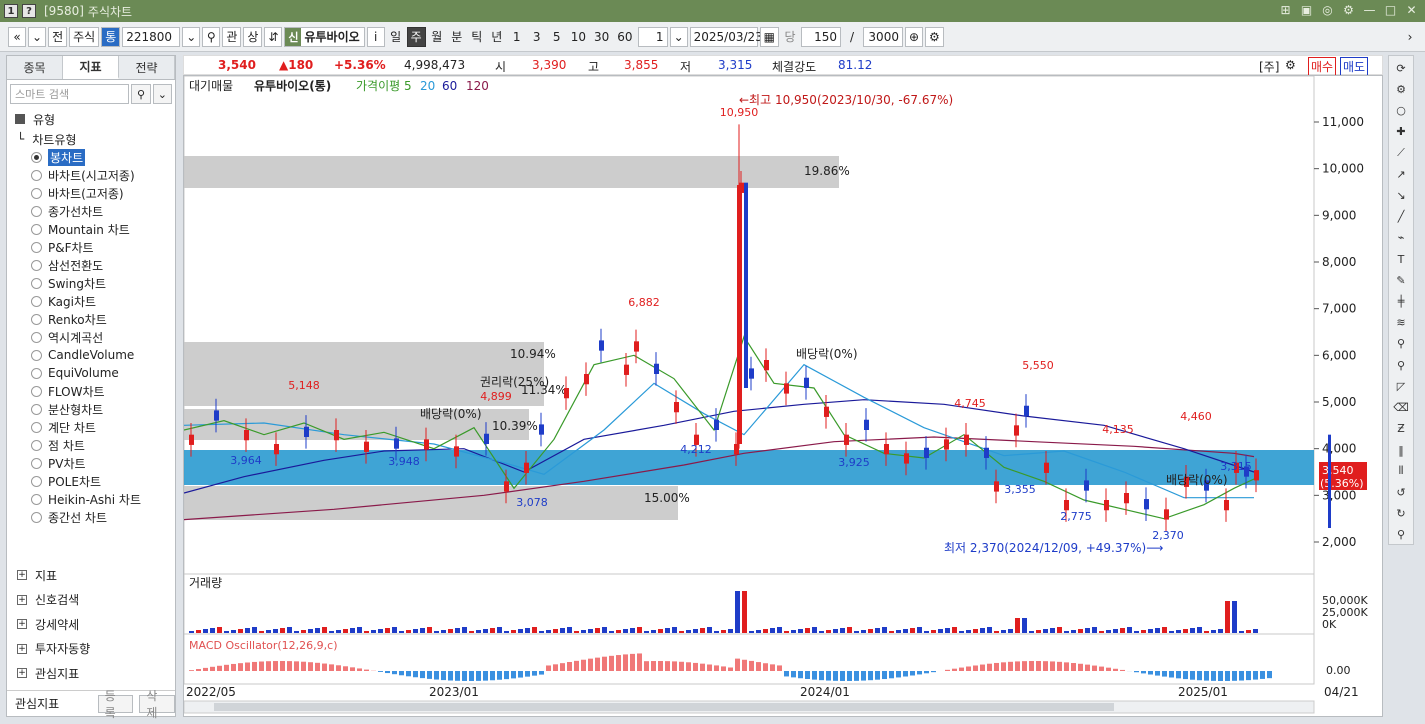 Image resolution: width=1425 pixels, height=724 pixels. I want to click on chart-type-item: 삼선전환도, so click(91, 265).